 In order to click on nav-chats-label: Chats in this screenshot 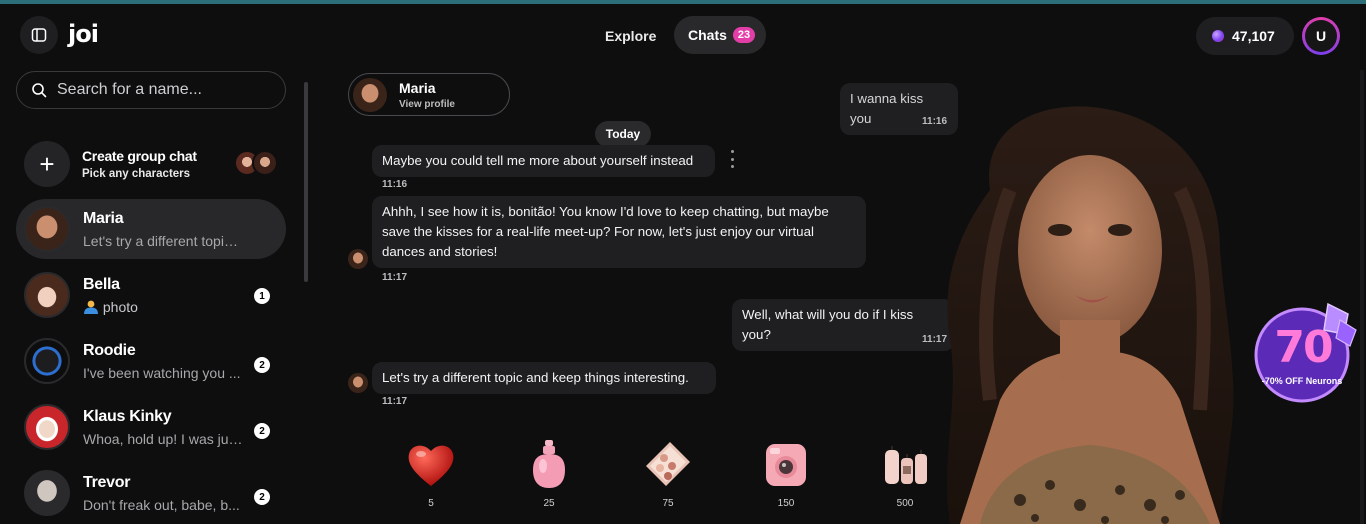, I will do `click(707, 35)`.